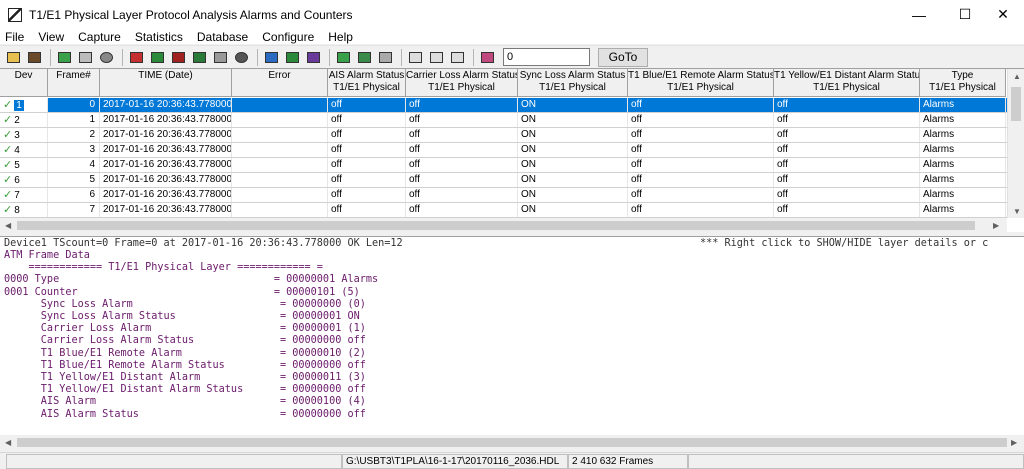 The height and width of the screenshot is (469, 1024). I want to click on column-header: Sync Loss Alarm Status T1/E1 Physical, so click(573, 82).